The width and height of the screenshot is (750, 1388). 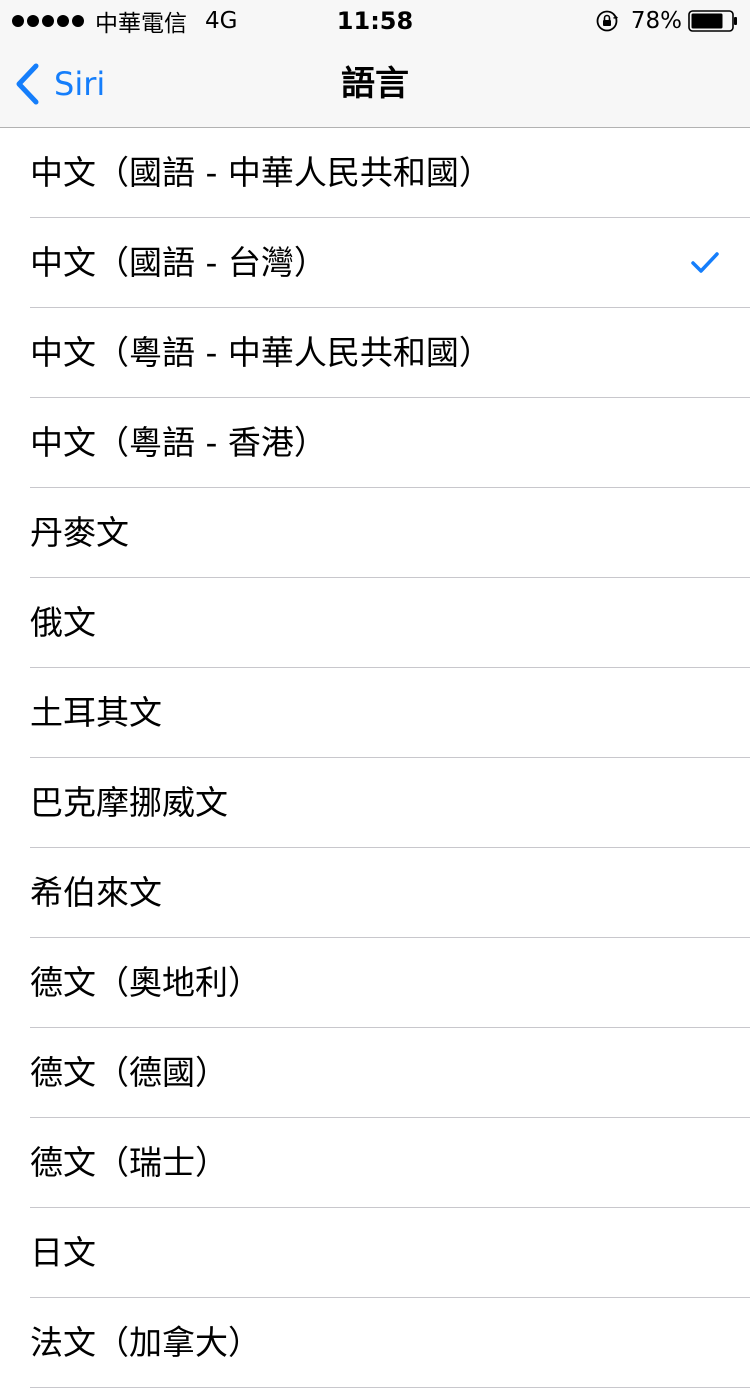 I want to click on language-label: 德文（德國）, so click(x=129, y=1072).